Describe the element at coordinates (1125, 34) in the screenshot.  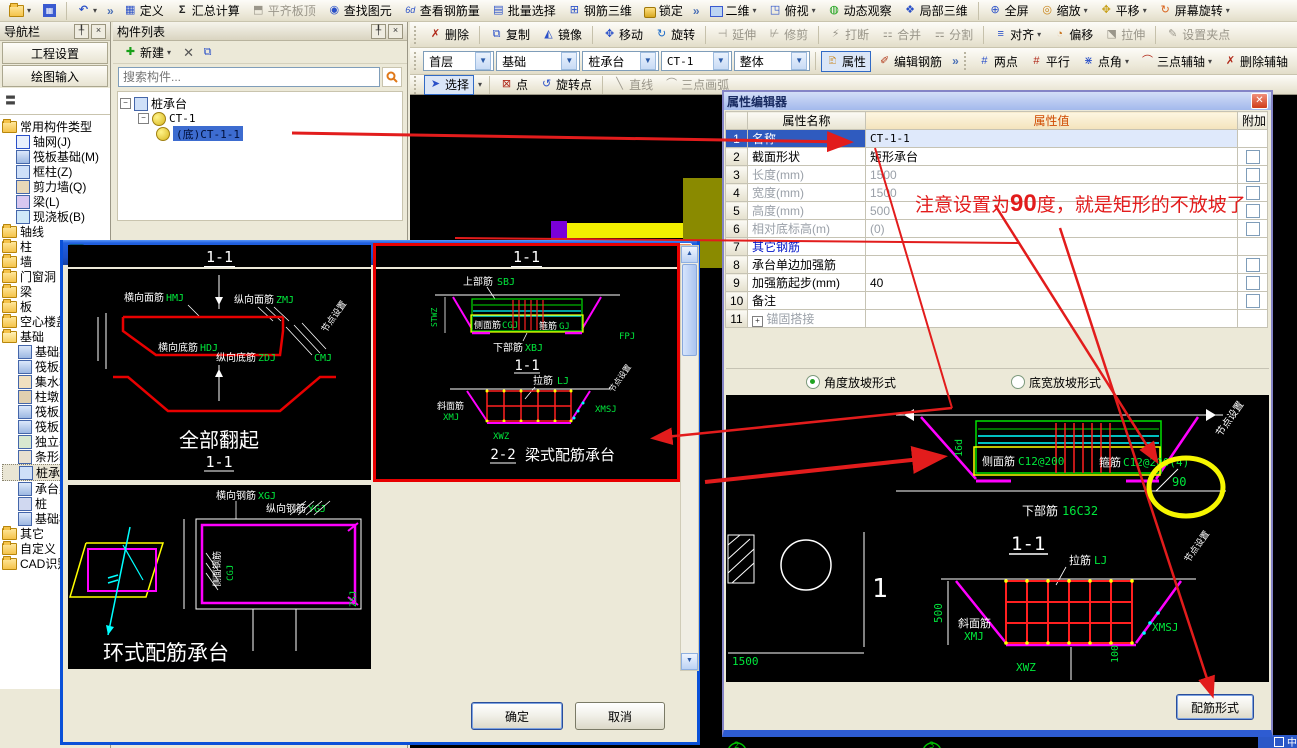
I see `stretch-button: ⬔ 拉伸` at that location.